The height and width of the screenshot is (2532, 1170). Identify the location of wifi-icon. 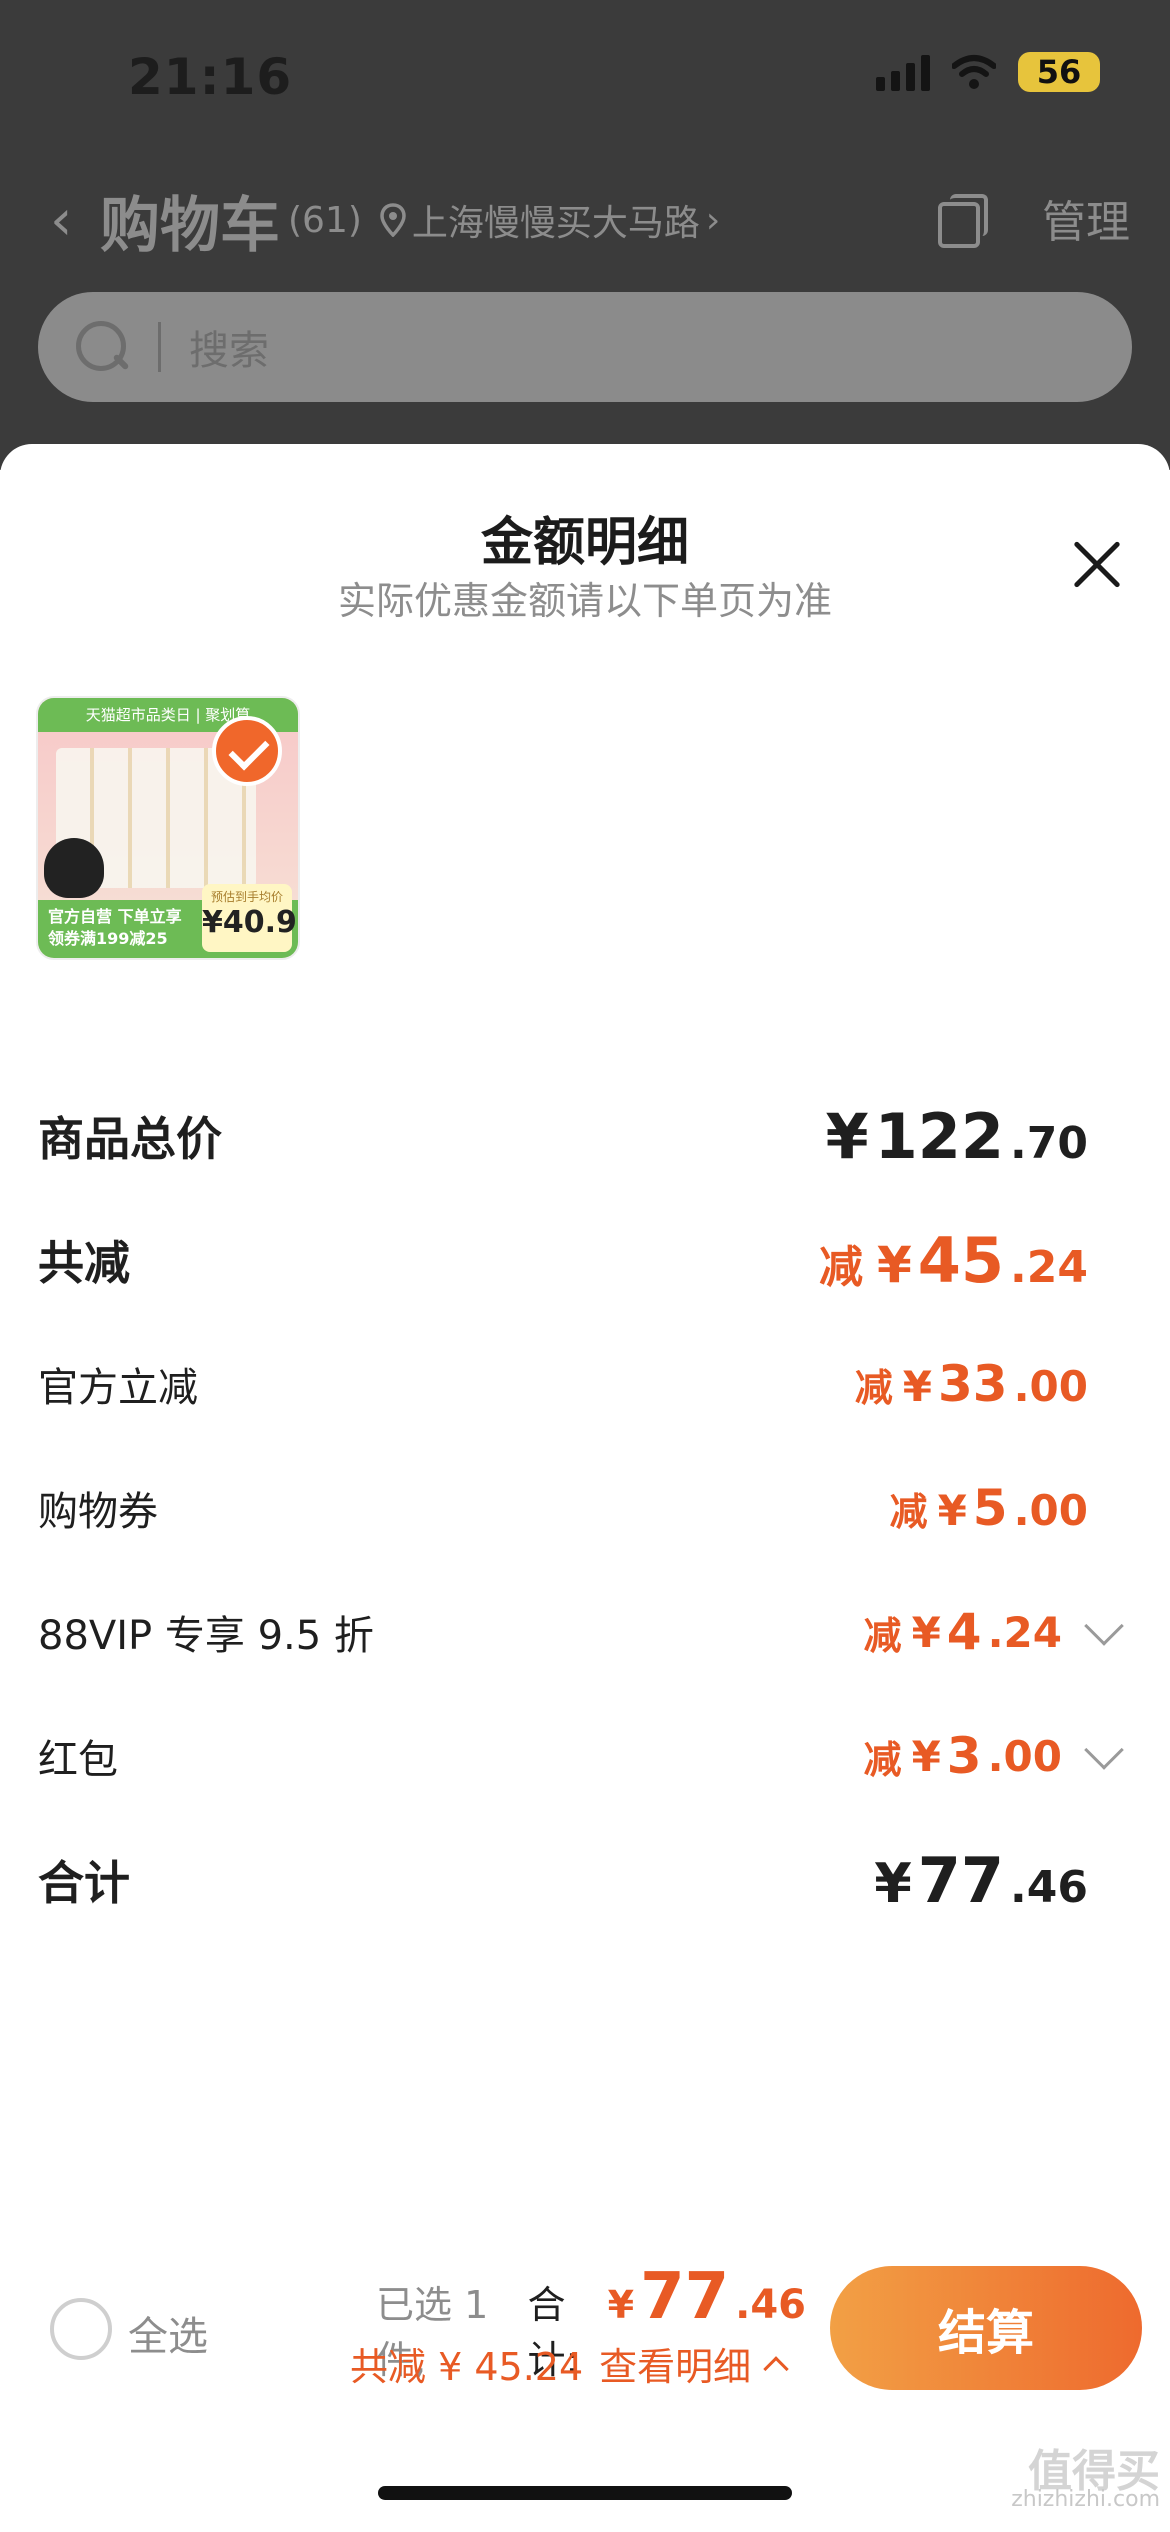
(974, 72).